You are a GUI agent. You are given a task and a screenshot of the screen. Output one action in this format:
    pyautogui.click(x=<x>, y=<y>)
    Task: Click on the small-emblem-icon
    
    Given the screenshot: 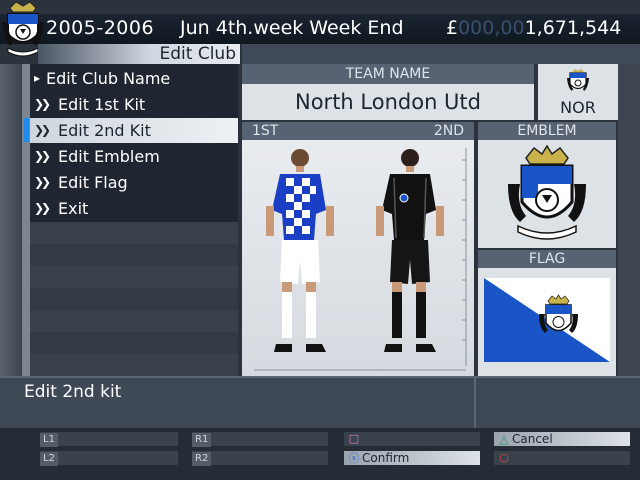 What is the action you would take?
    pyautogui.click(x=578, y=80)
    